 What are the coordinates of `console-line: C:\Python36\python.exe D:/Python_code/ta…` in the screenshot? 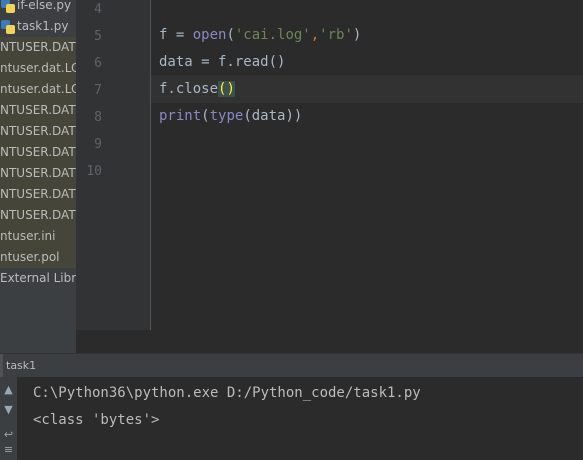 It's located at (227, 393).